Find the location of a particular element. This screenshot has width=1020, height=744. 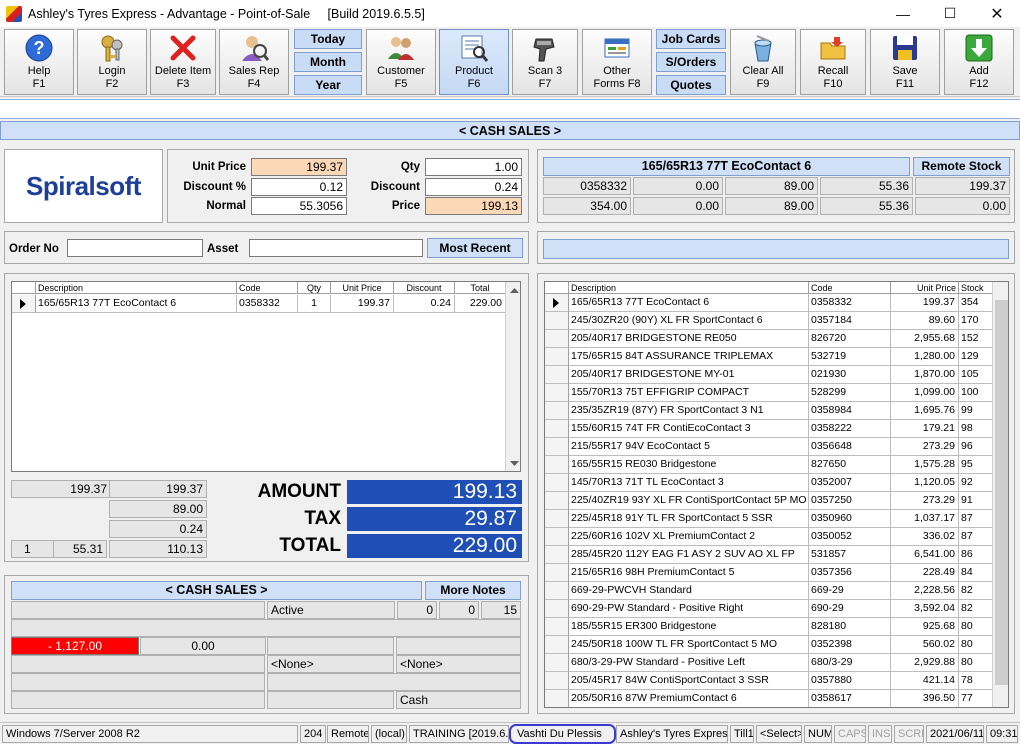

product-cell: 1,695.76 is located at coordinates (925, 411).